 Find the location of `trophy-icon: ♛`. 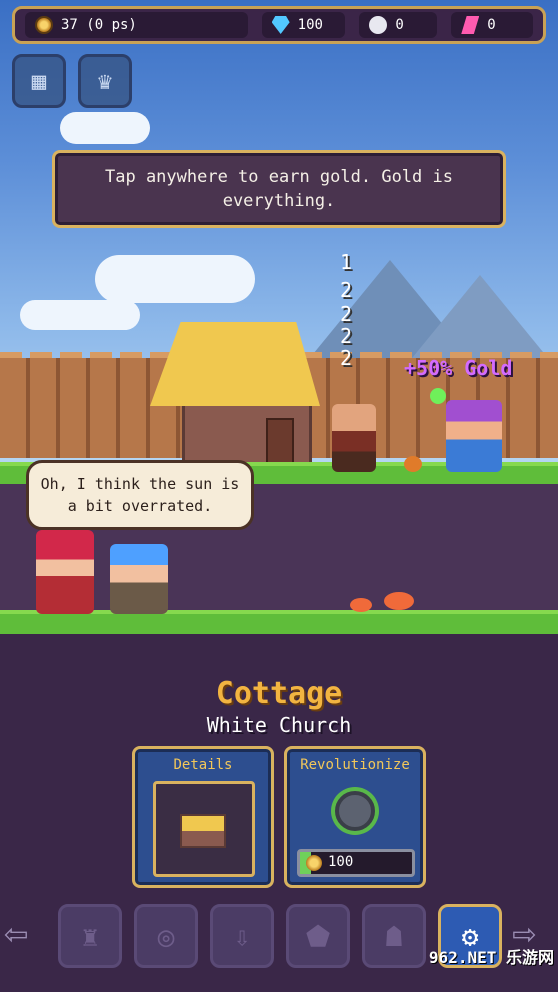

trophy-icon: ♛ is located at coordinates (105, 81).